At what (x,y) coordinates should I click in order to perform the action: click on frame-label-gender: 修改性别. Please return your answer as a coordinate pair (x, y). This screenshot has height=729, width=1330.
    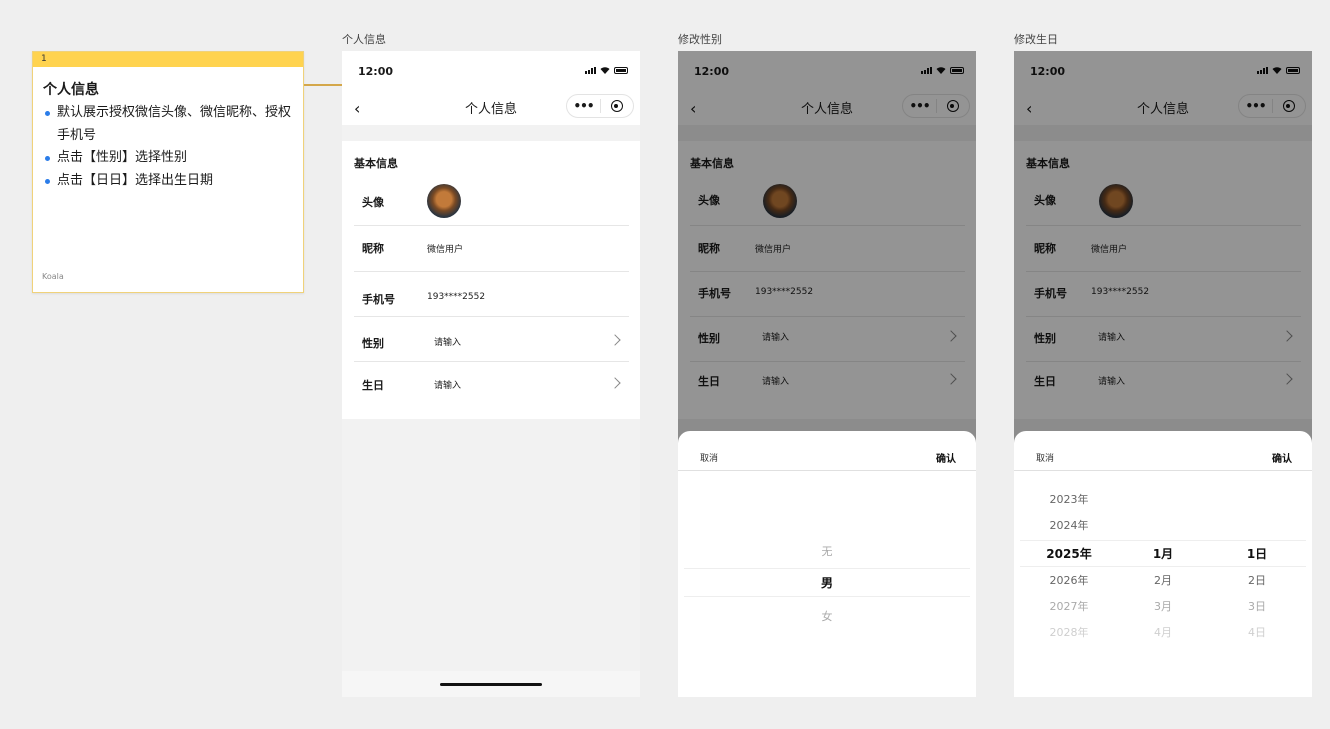
    Looking at the image, I should click on (700, 39).